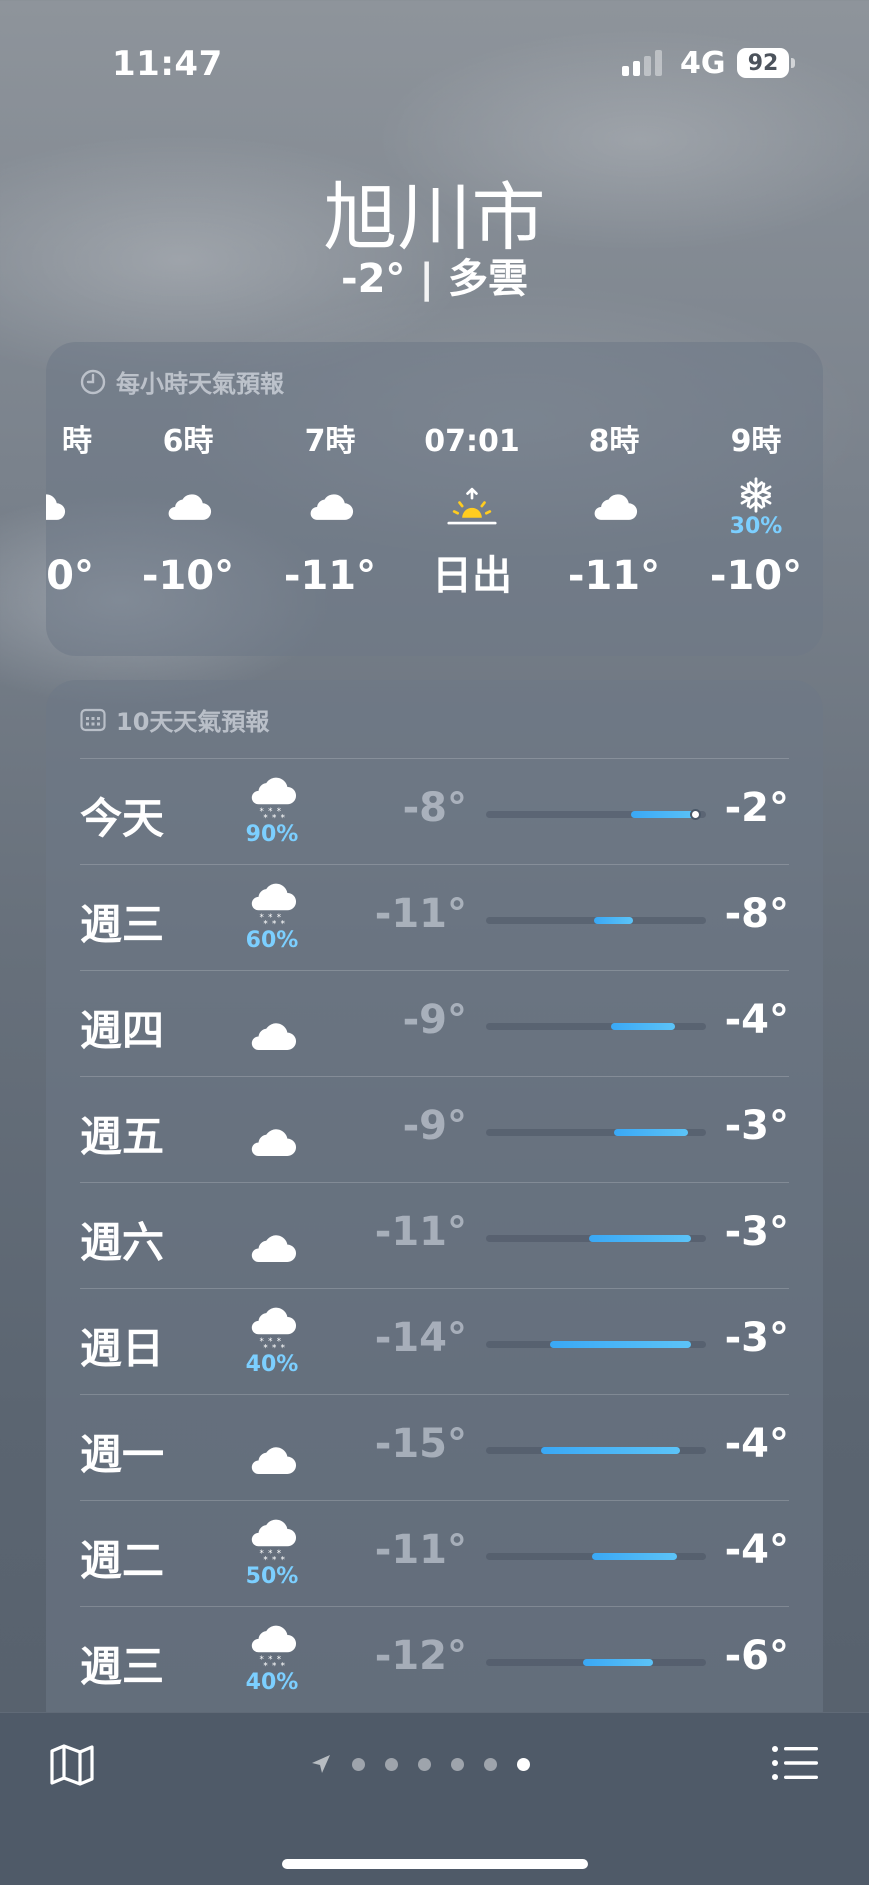 The width and height of the screenshot is (869, 1885). I want to click on page-indicator, so click(420, 1764).